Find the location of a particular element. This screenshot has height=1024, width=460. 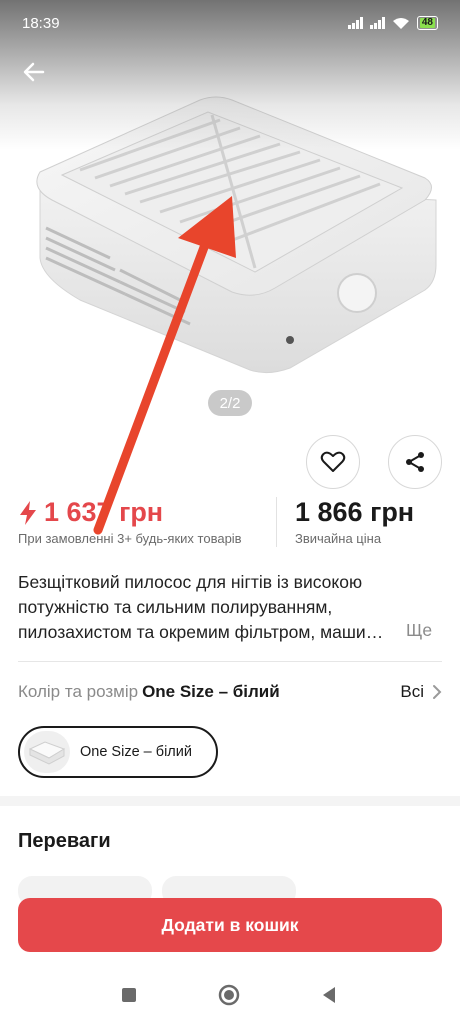

home-circle-icon is located at coordinates (229, 995).